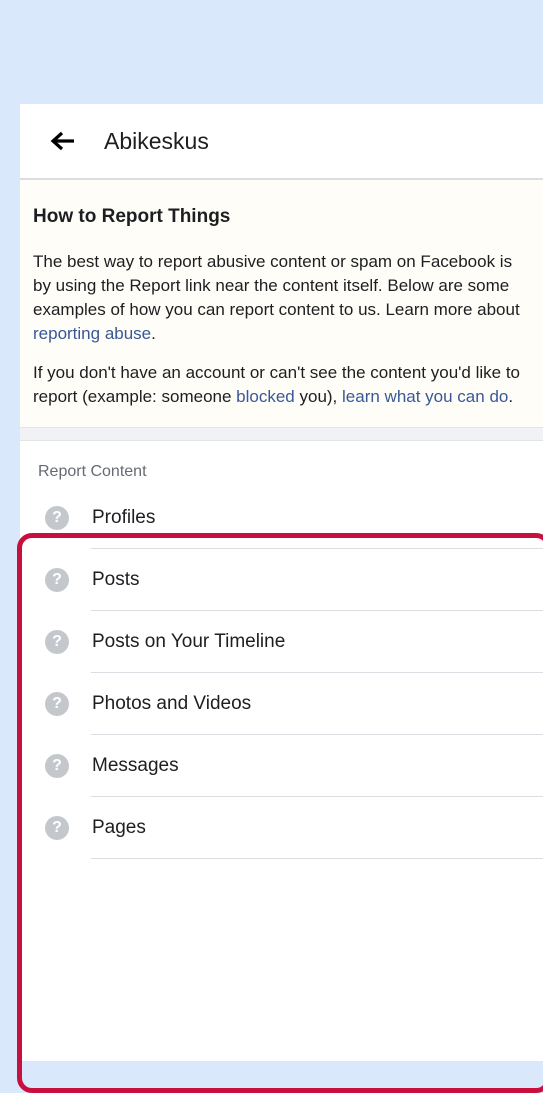 Image resolution: width=543 pixels, height=1093 pixels. I want to click on list-item-label: Posts, so click(116, 579).